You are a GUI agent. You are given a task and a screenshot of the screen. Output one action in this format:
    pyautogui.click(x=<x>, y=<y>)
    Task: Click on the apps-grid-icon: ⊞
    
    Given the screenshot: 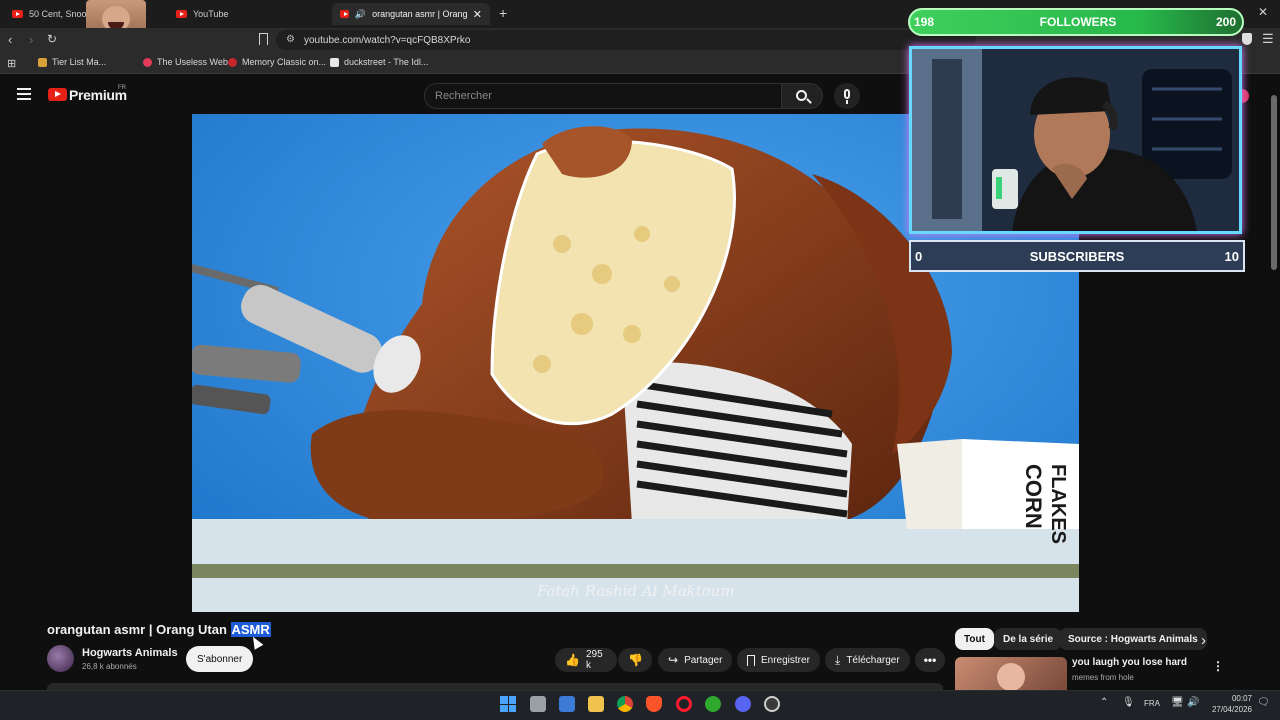 What is the action you would take?
    pyautogui.click(x=11, y=63)
    